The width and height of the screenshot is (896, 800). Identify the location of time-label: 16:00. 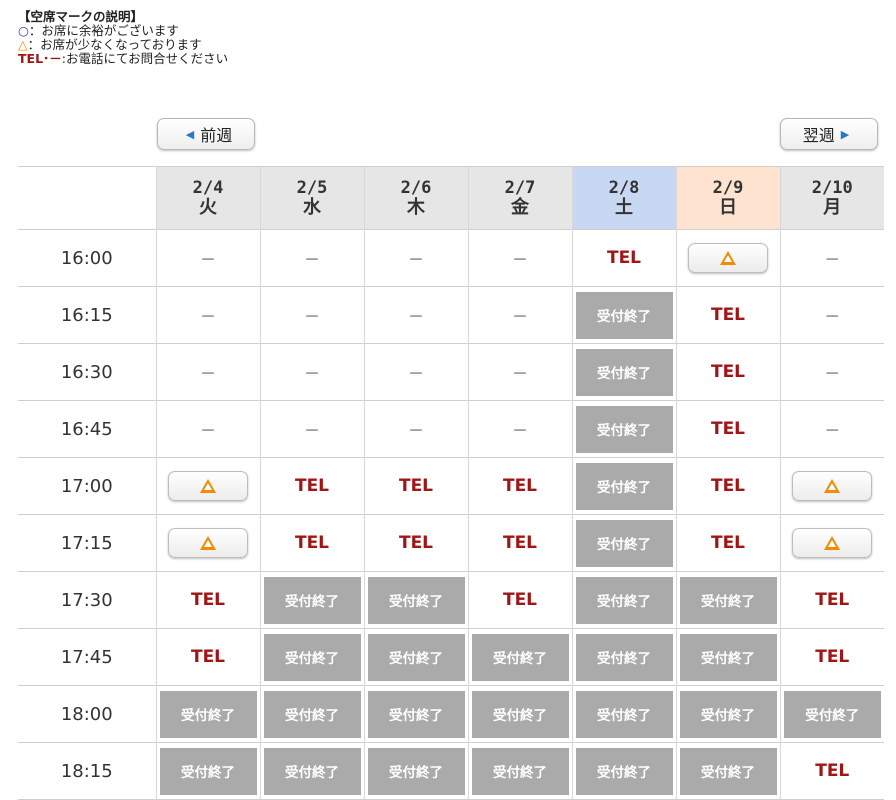
(86, 258).